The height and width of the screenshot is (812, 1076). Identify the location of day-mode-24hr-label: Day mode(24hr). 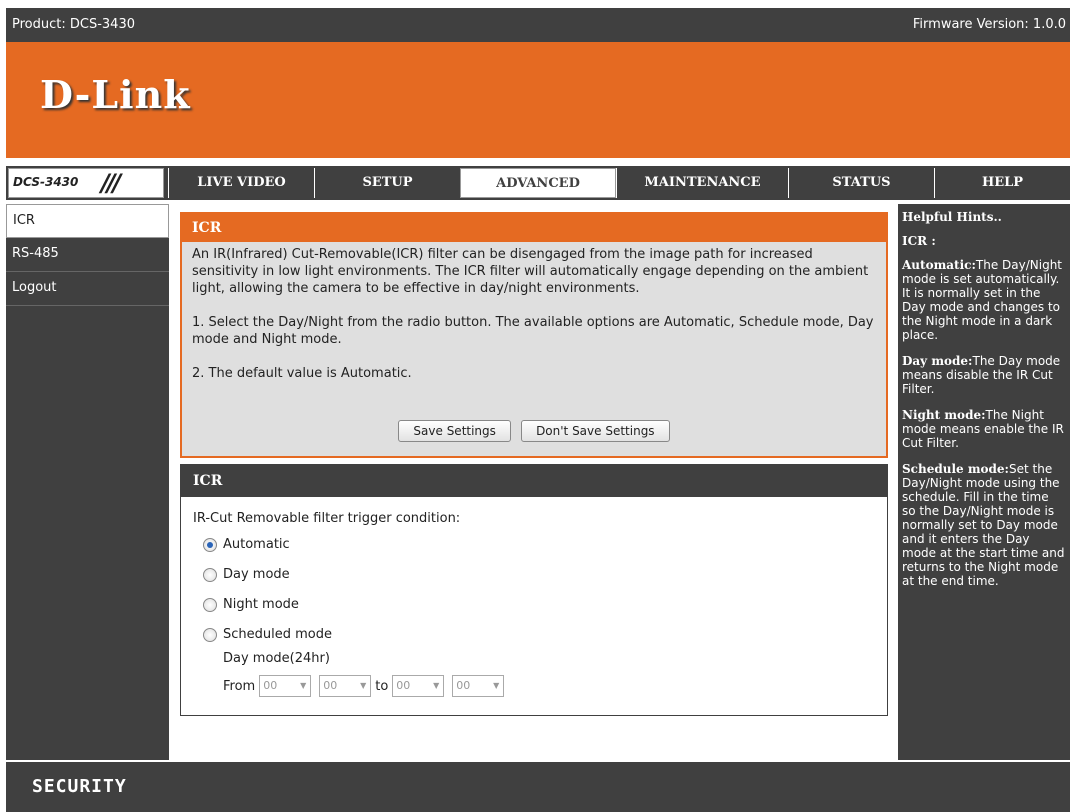
(276, 658).